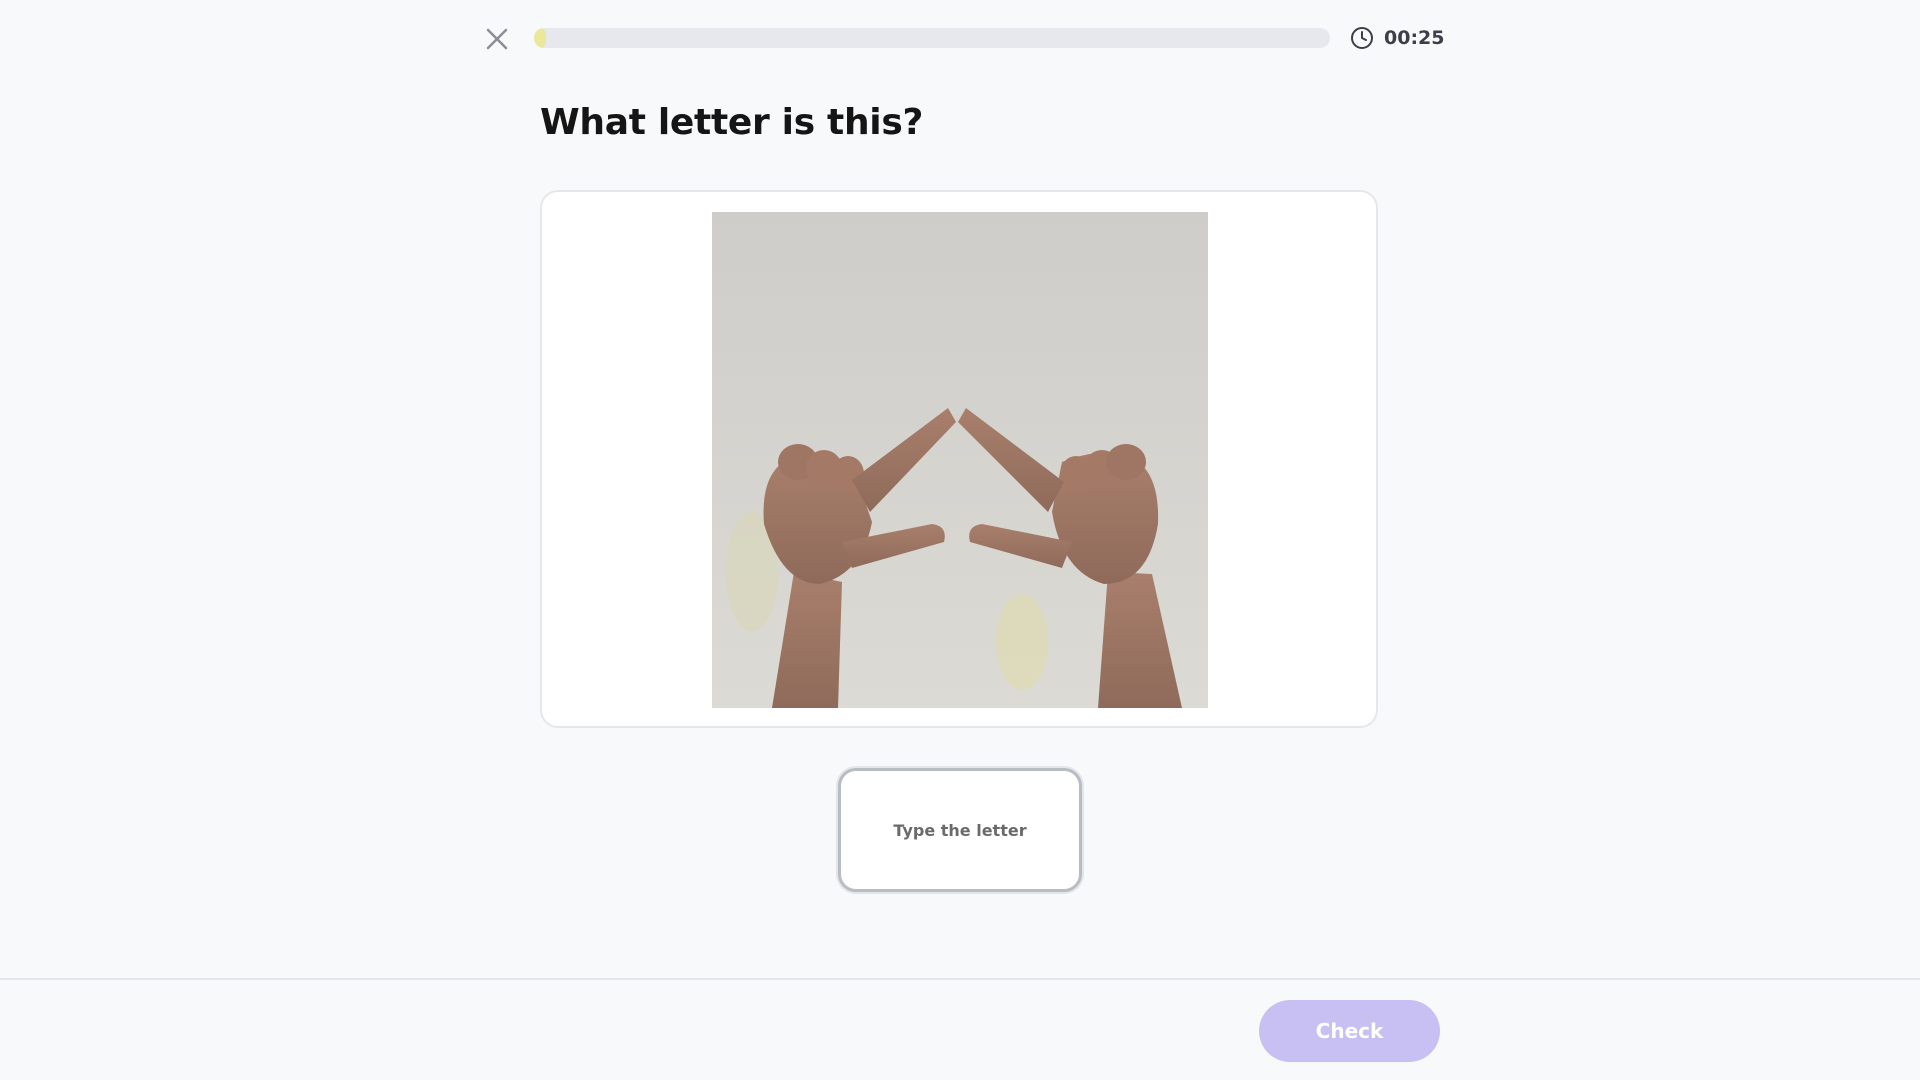 This screenshot has width=1920, height=1080. What do you see at coordinates (960, 979) in the screenshot?
I see `footer-divider` at bounding box center [960, 979].